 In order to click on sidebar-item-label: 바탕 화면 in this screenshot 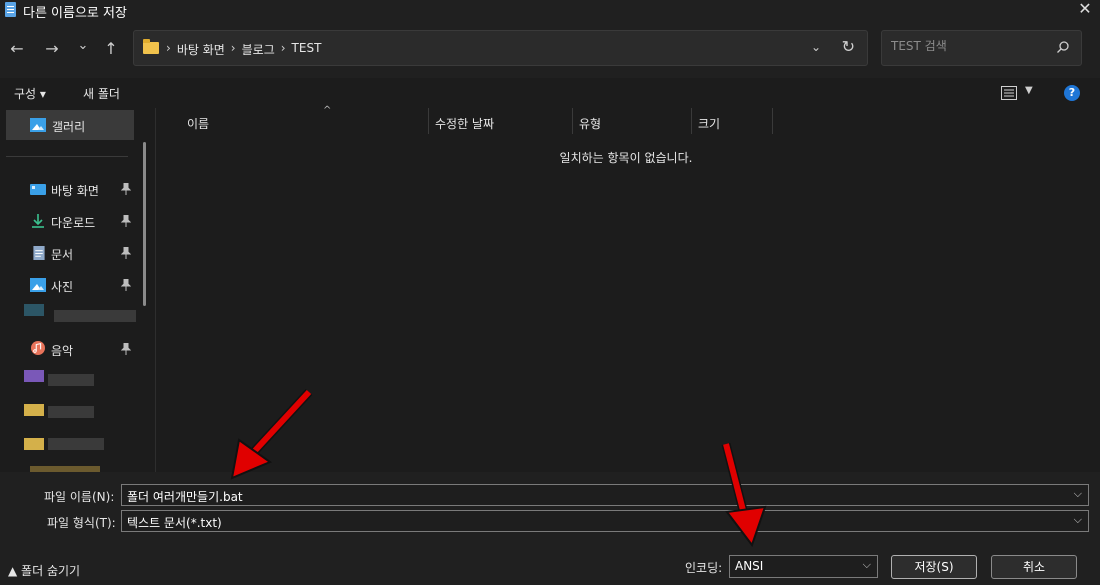, I will do `click(75, 191)`.